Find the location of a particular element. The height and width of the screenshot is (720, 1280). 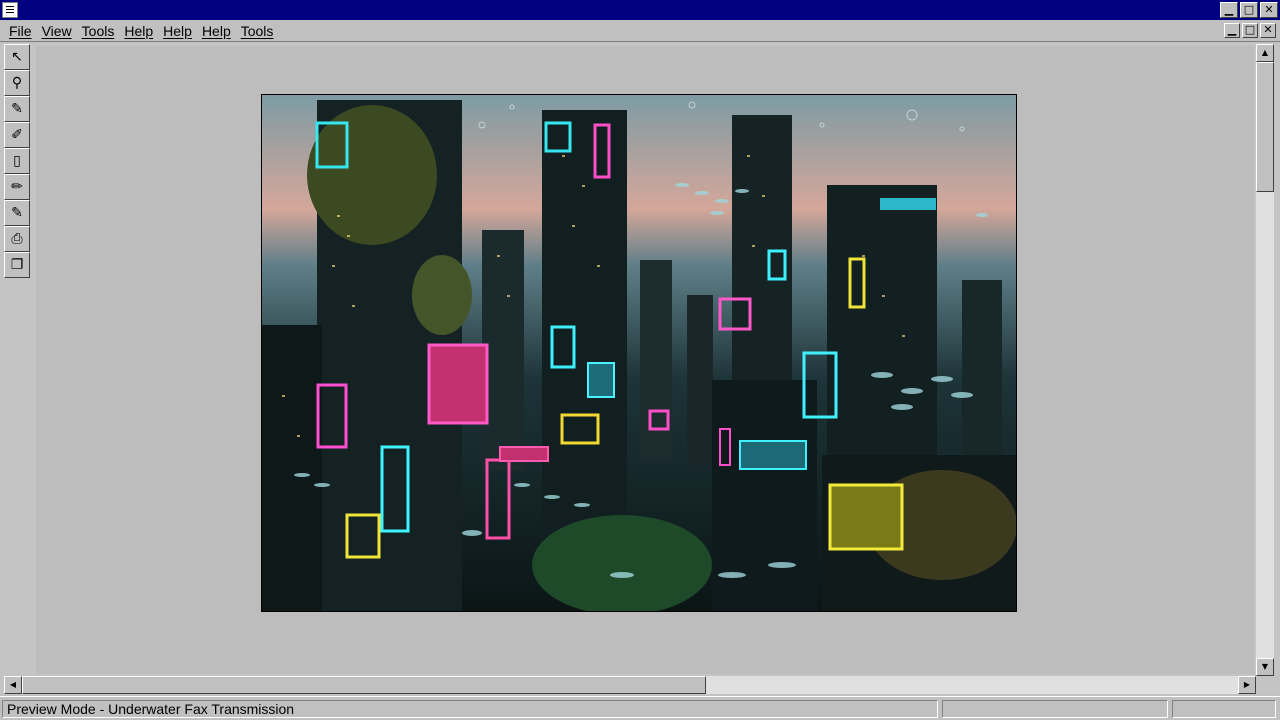

doc-close-button: ✕ is located at coordinates (1268, 30).